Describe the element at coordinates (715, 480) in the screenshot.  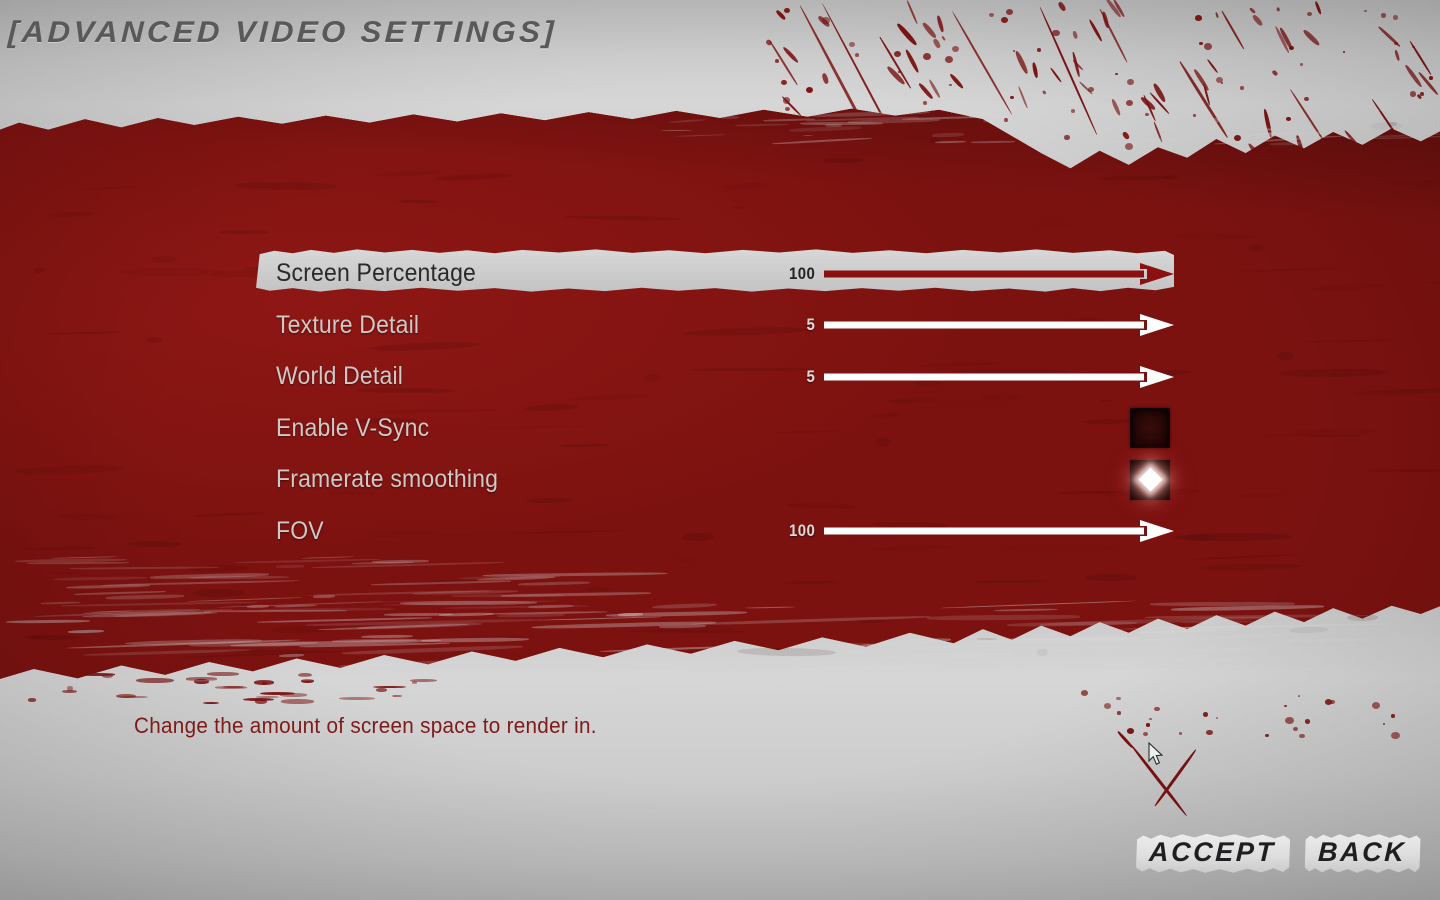
I see `setting-row: Framerate smoothing` at that location.